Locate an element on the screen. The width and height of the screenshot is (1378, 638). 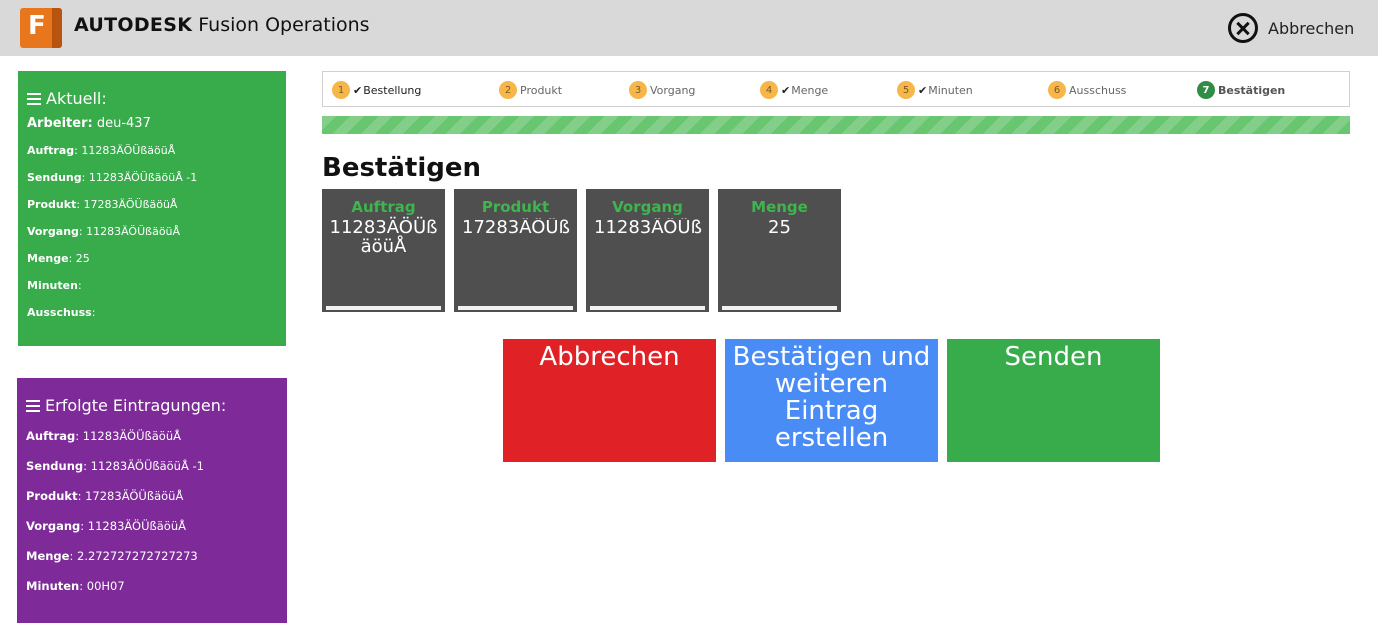
tile-value: 17283ÄÖÜßäöüÅ is located at coordinates (516, 227).